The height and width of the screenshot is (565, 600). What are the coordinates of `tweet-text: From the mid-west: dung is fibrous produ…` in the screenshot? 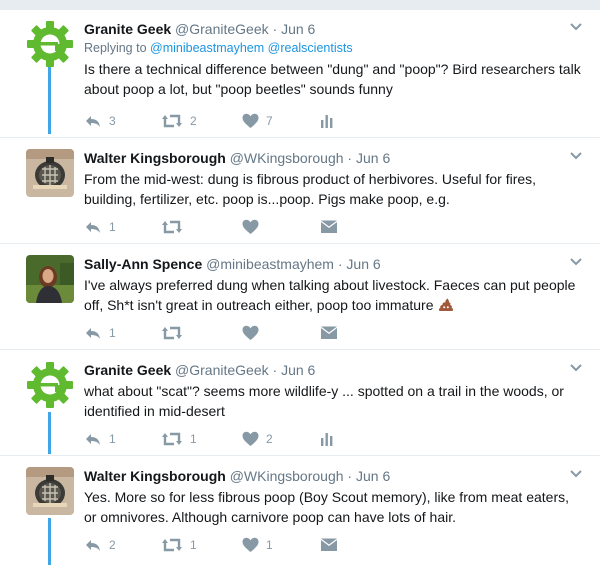 It's located at (310, 189).